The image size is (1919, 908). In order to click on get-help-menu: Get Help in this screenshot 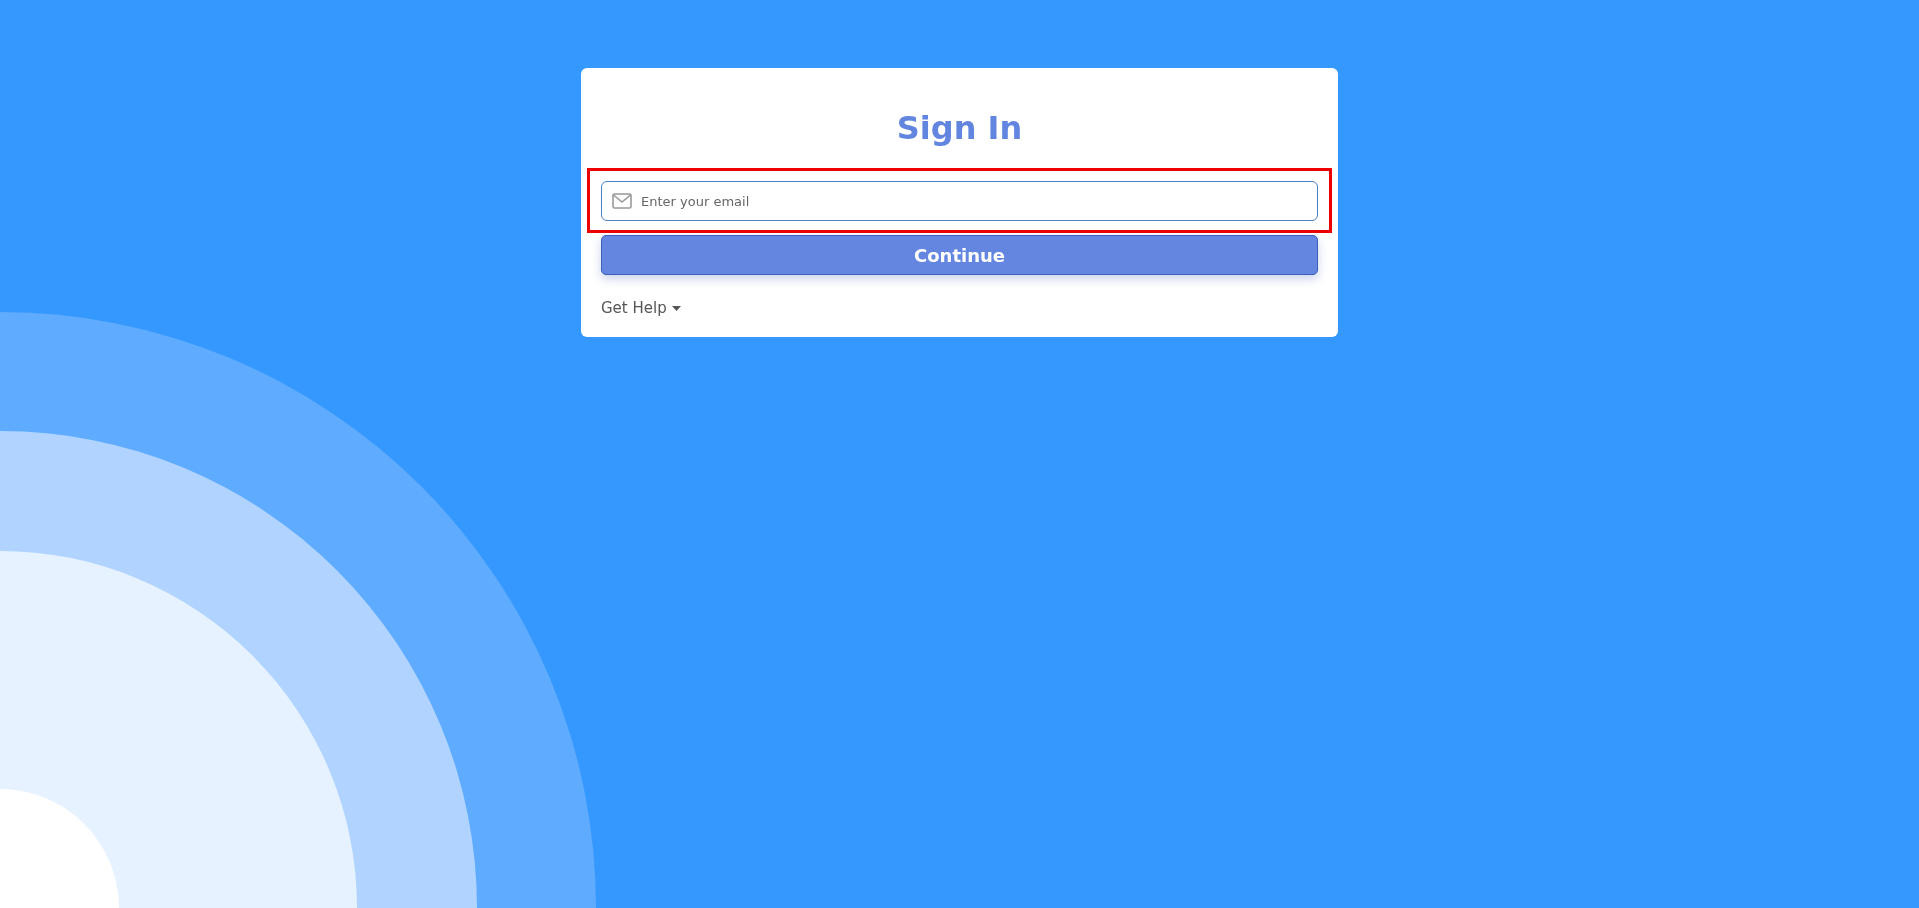, I will do `click(641, 308)`.